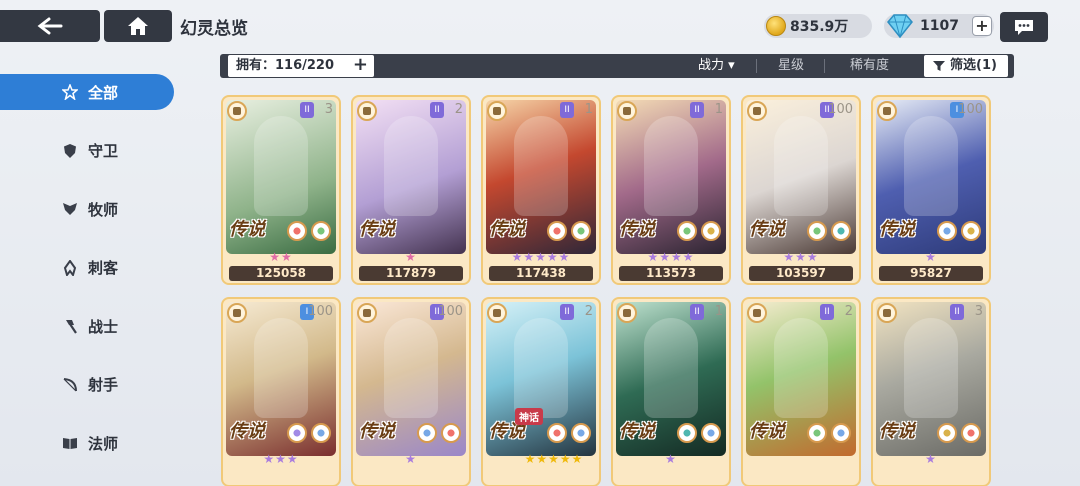 This screenshot has height=486, width=1080. I want to click on hero-card: II 2 传说, so click(801, 391).